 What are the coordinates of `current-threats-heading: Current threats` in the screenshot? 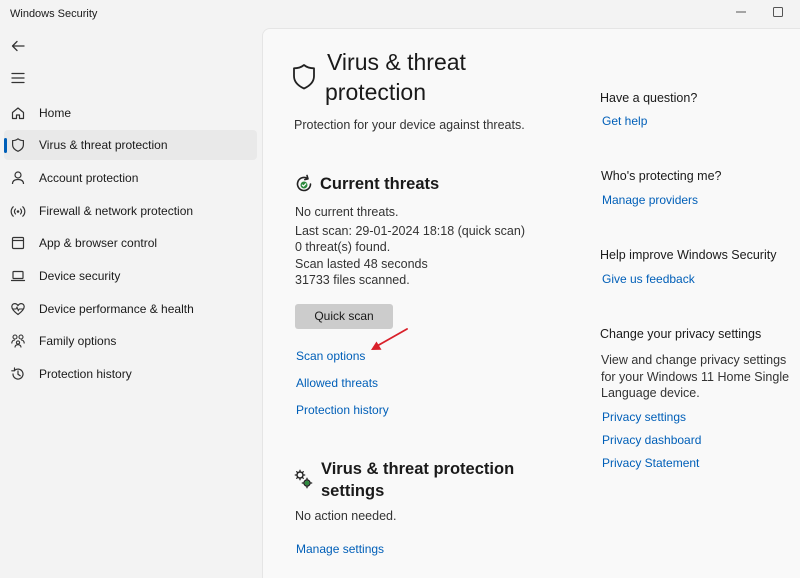 It's located at (380, 184).